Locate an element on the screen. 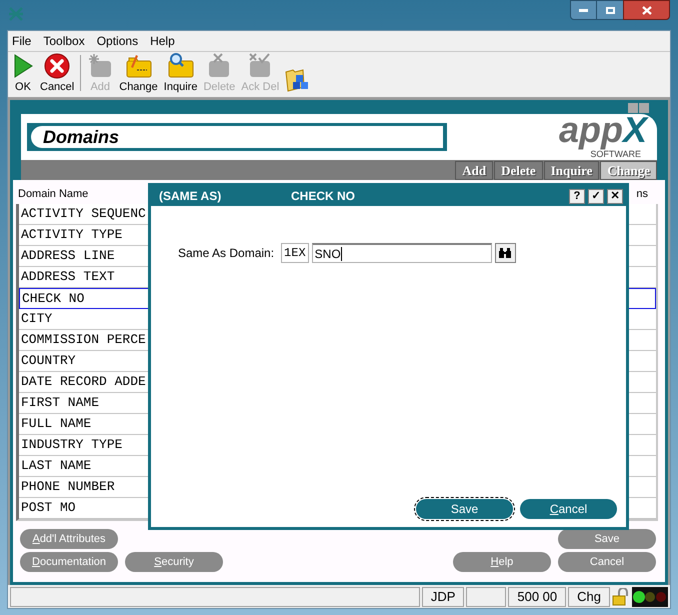  title-button: ✕ is located at coordinates (615, 196).